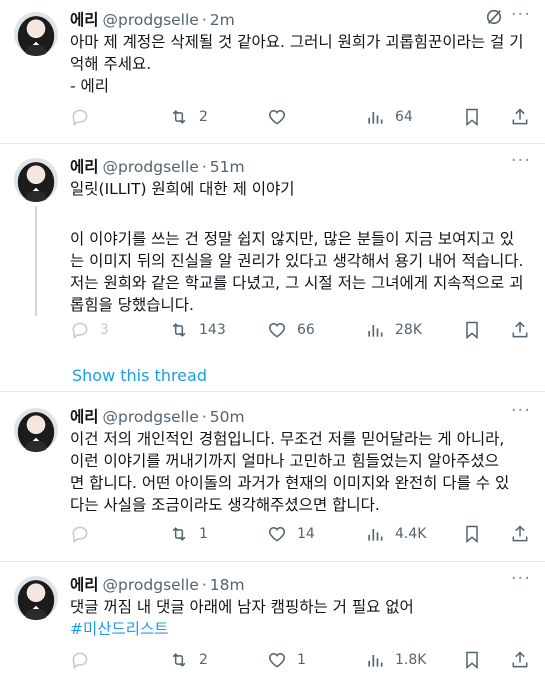 This screenshot has height=680, width=545. I want to click on views-button: 1.8K, so click(395, 660).